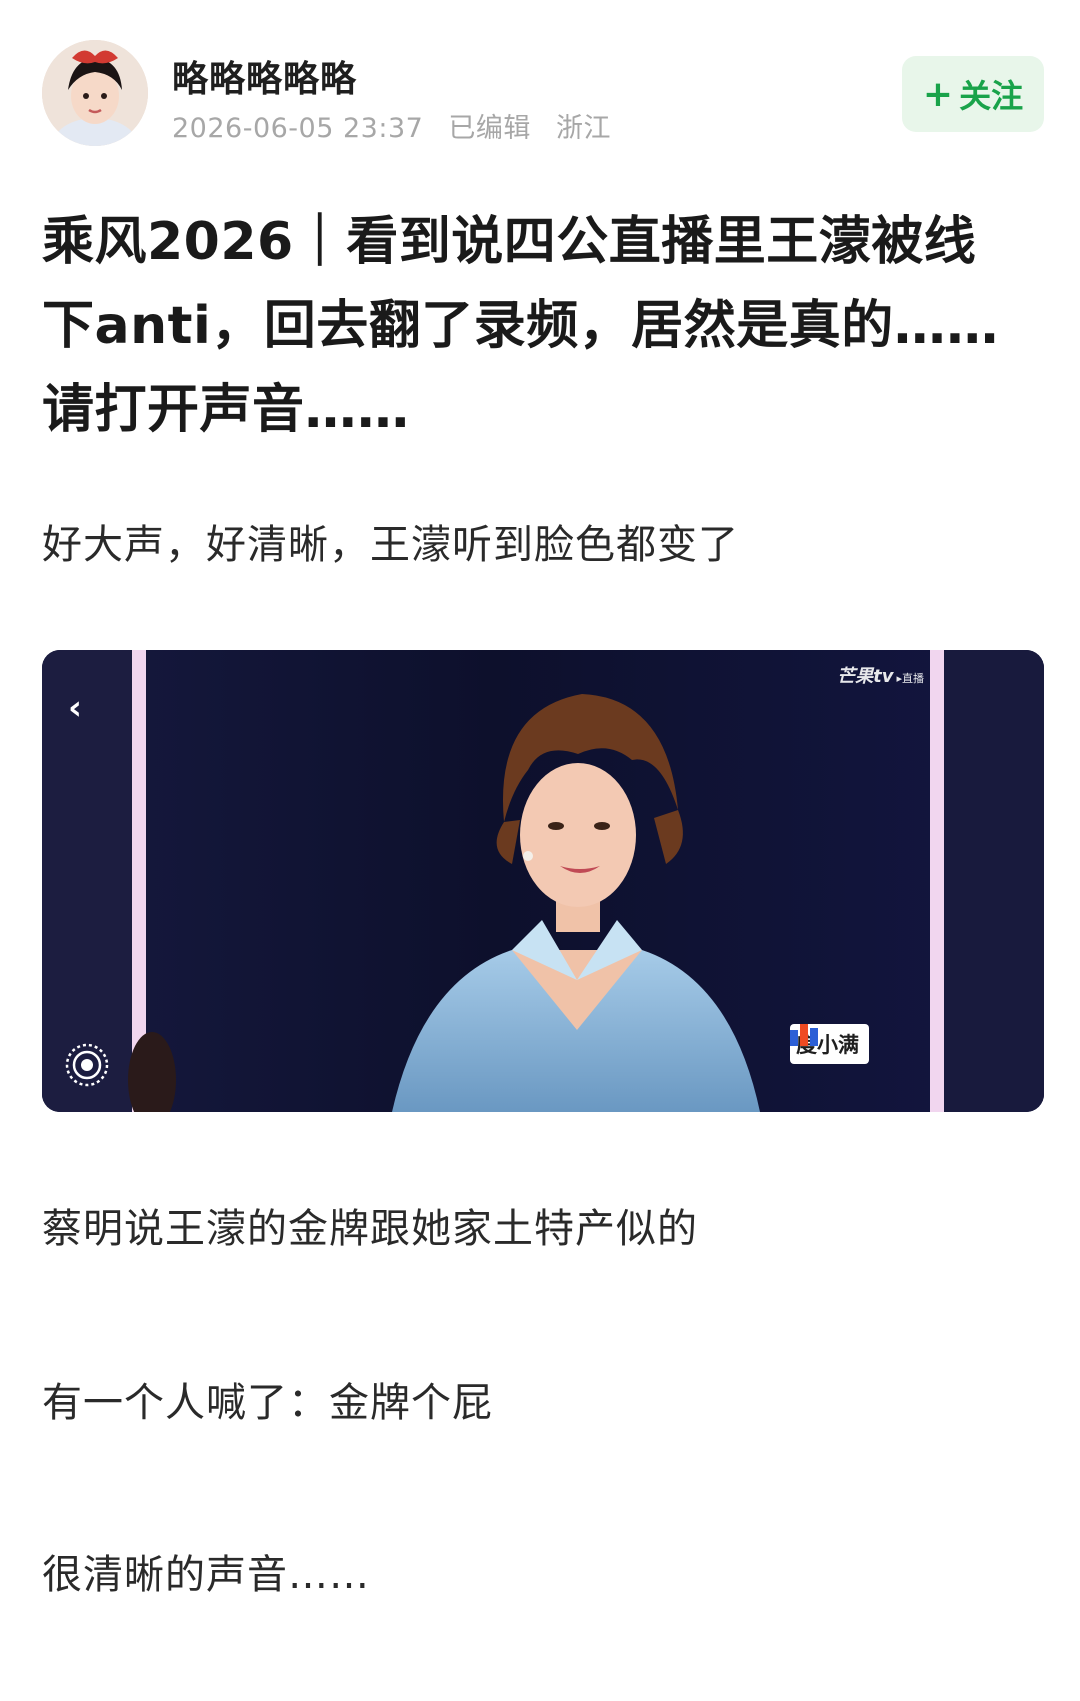 This screenshot has width=1080, height=1701. What do you see at coordinates (991, 96) in the screenshot?
I see `follow-label: 关注` at bounding box center [991, 96].